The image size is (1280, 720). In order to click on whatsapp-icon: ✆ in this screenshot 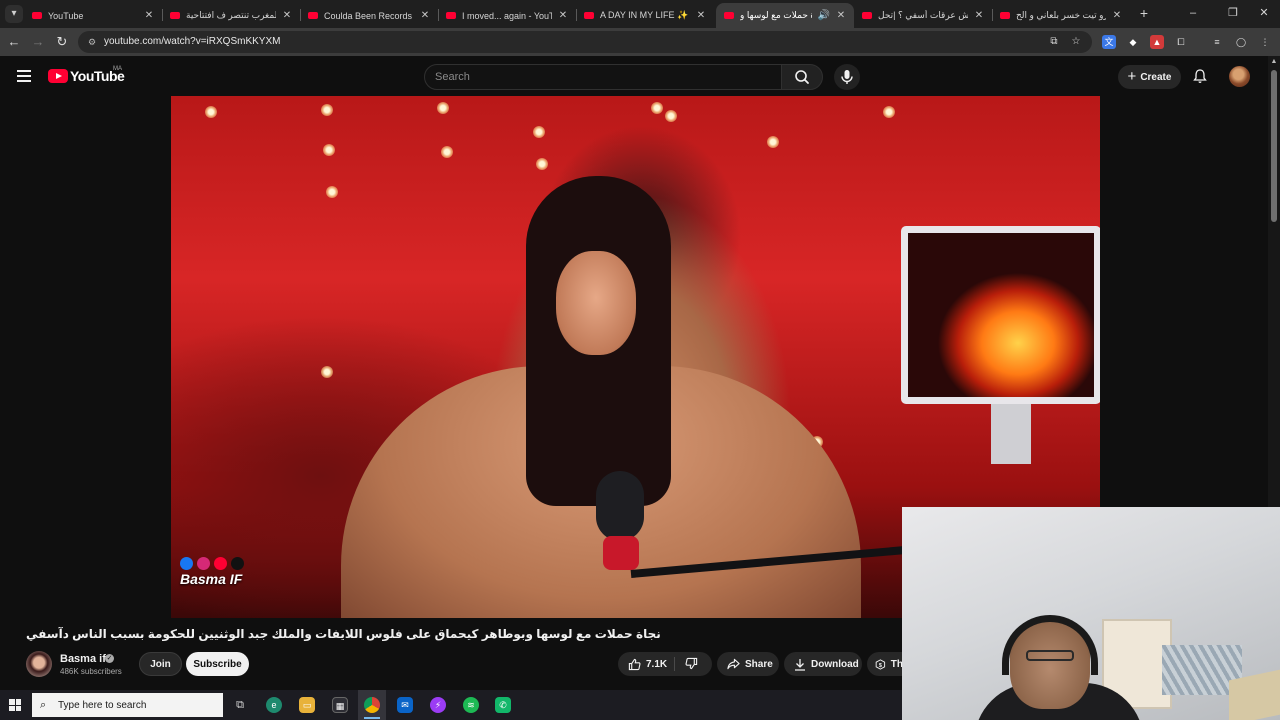, I will do `click(503, 705)`.